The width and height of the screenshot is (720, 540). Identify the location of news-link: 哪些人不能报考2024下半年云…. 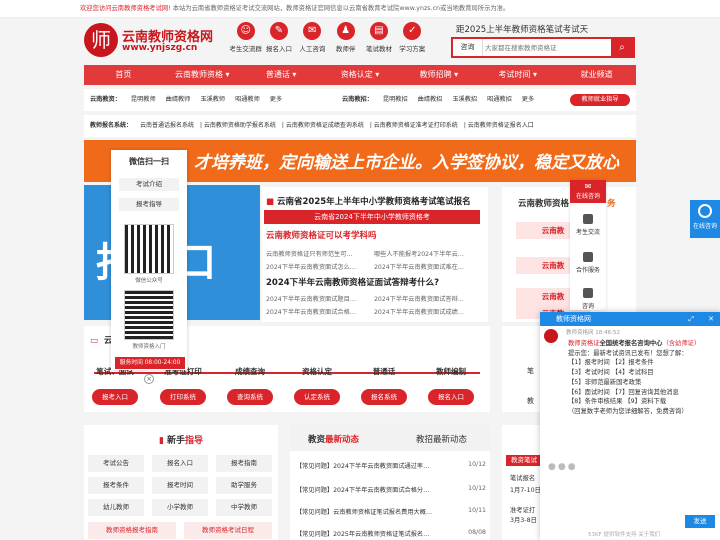
(428, 253).